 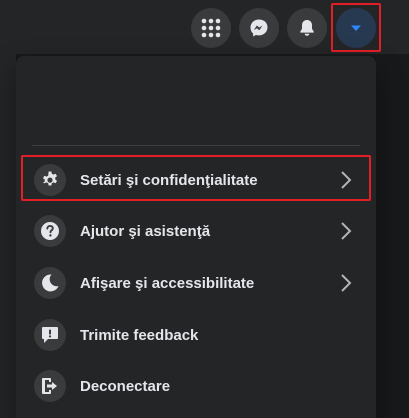 I want to click on messenger-icon, so click(x=259, y=28).